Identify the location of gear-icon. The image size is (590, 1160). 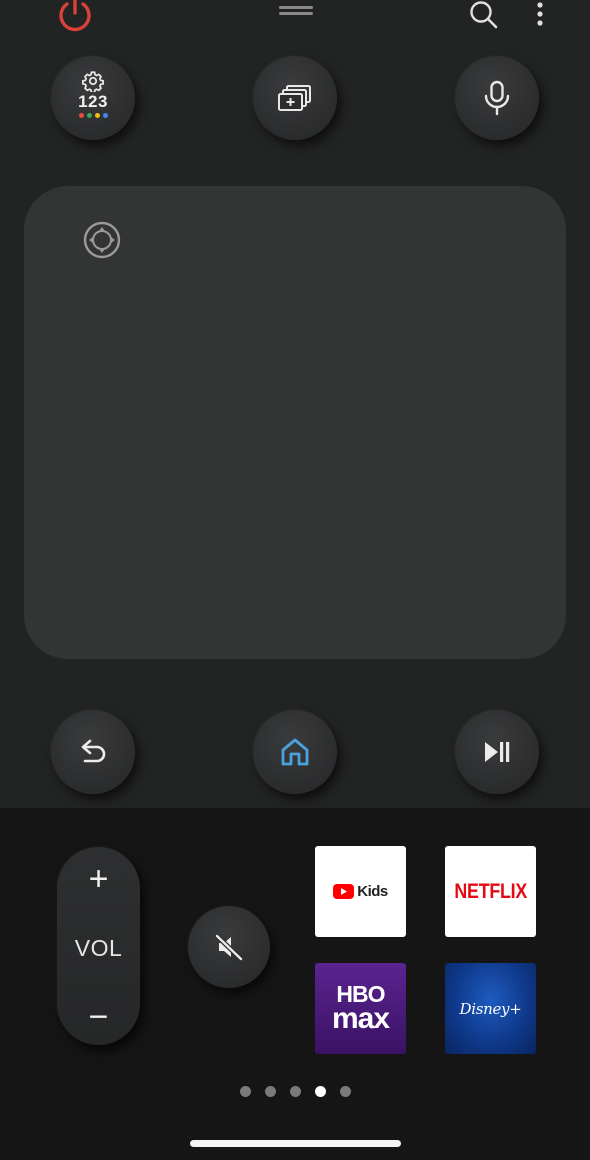
(93, 81).